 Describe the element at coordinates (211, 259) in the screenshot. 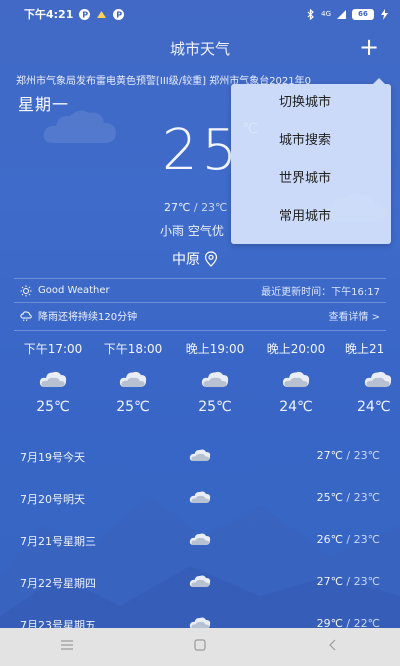

I see `location-pin-icon` at that location.